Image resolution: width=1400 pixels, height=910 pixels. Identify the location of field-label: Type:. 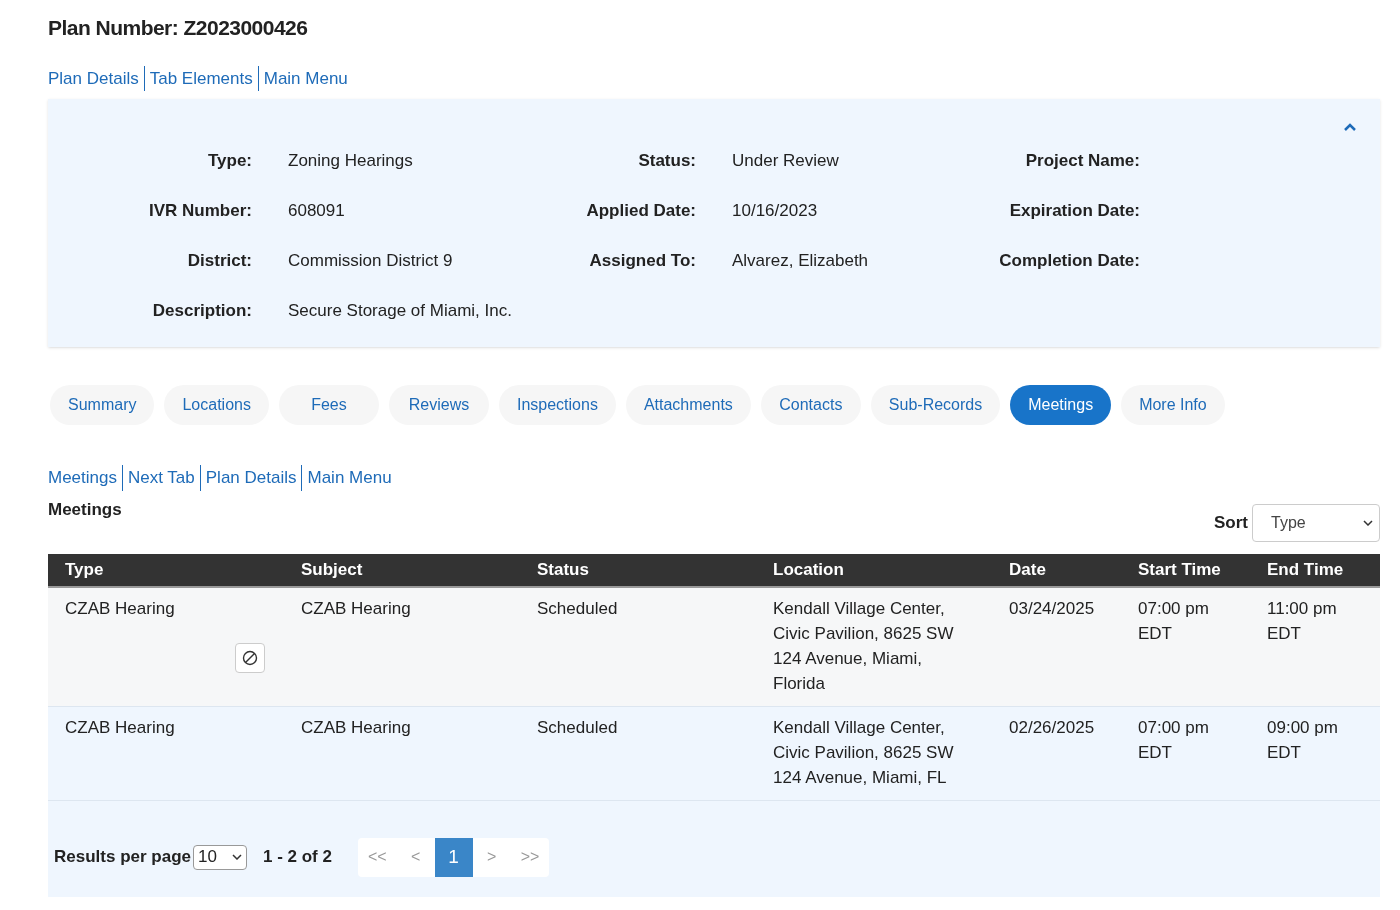
(229, 161).